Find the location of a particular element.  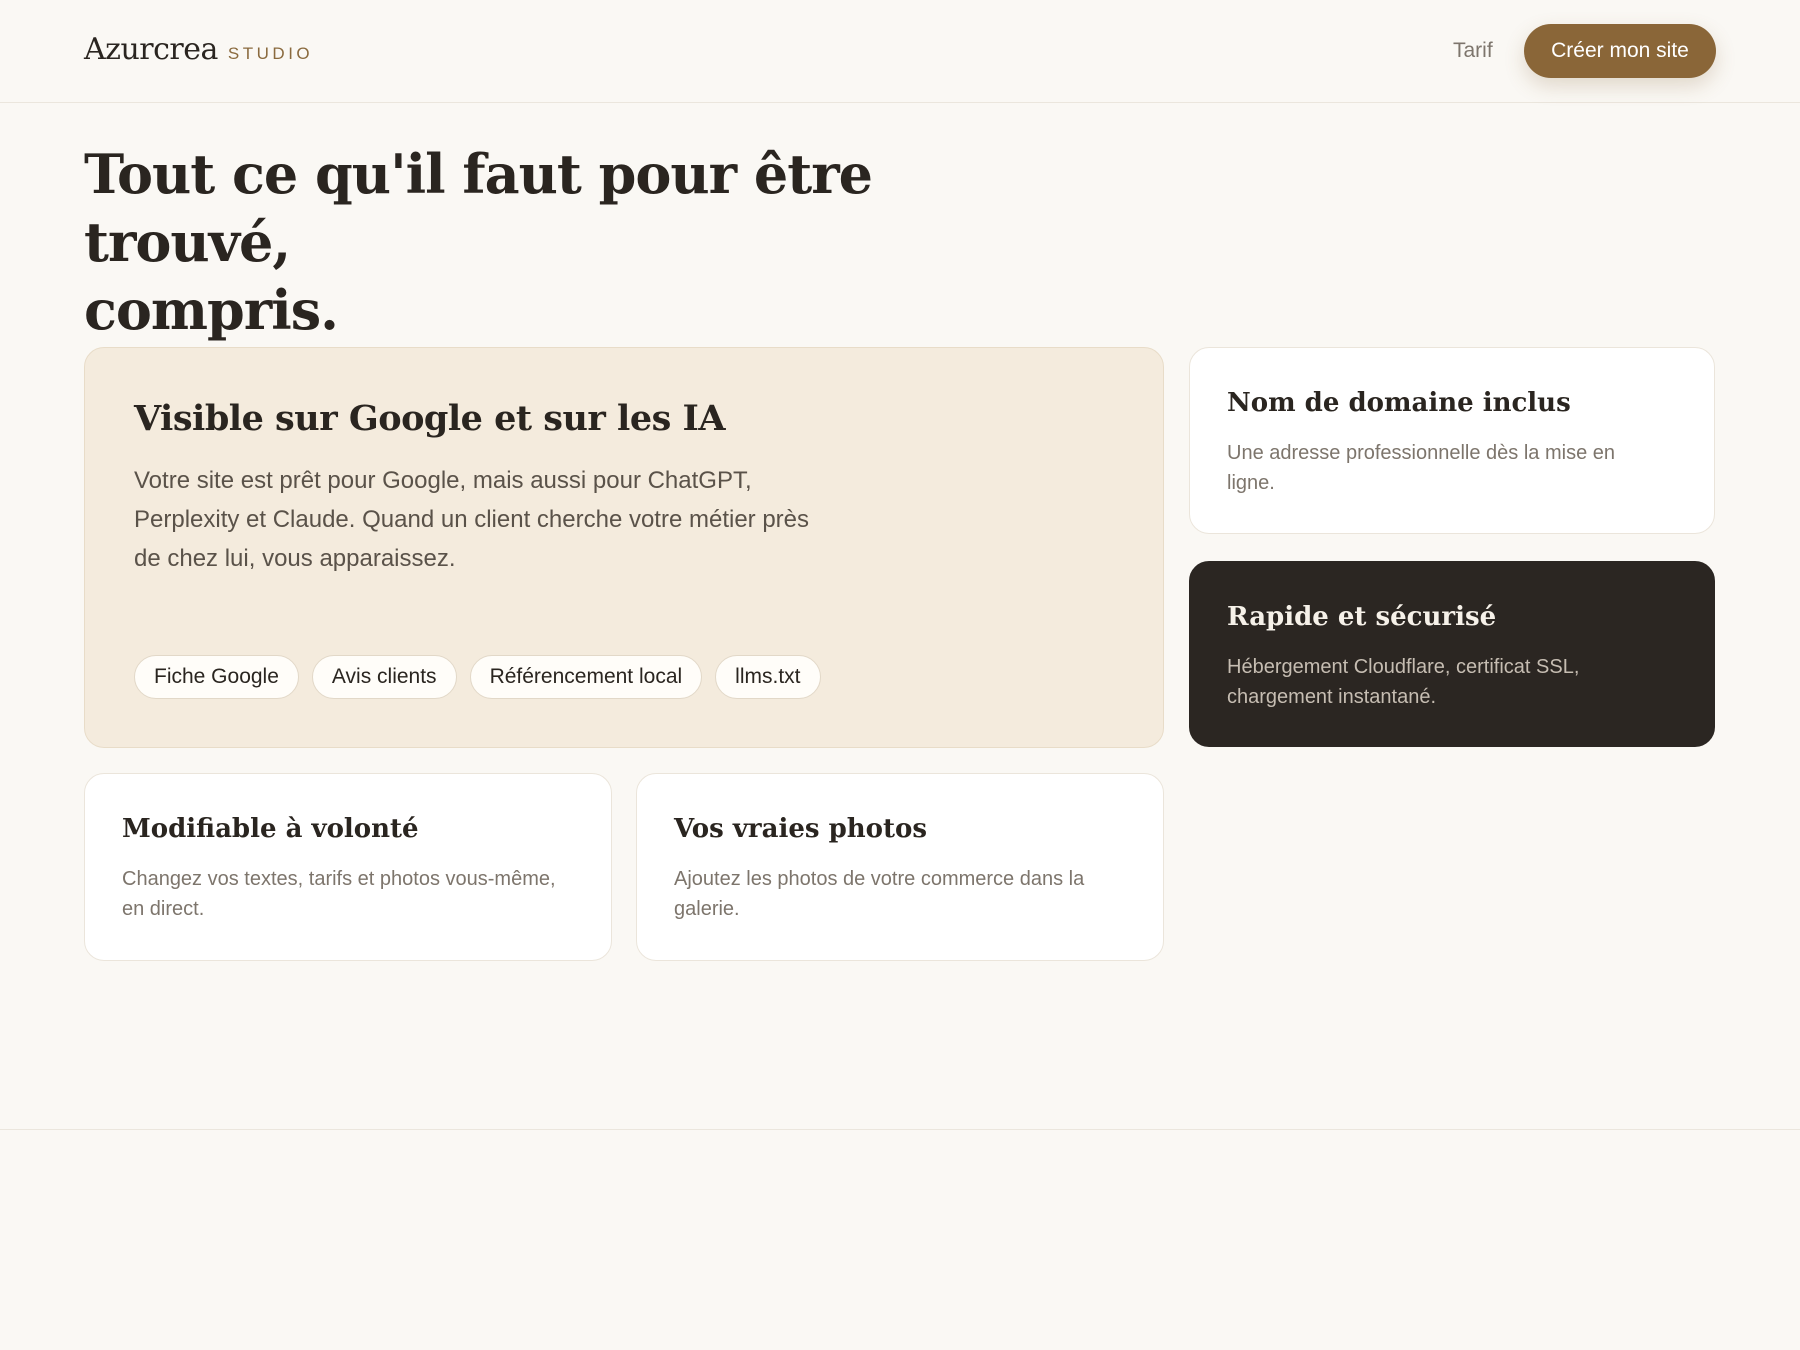

tag-reviews: Avis clients is located at coordinates (384, 677).